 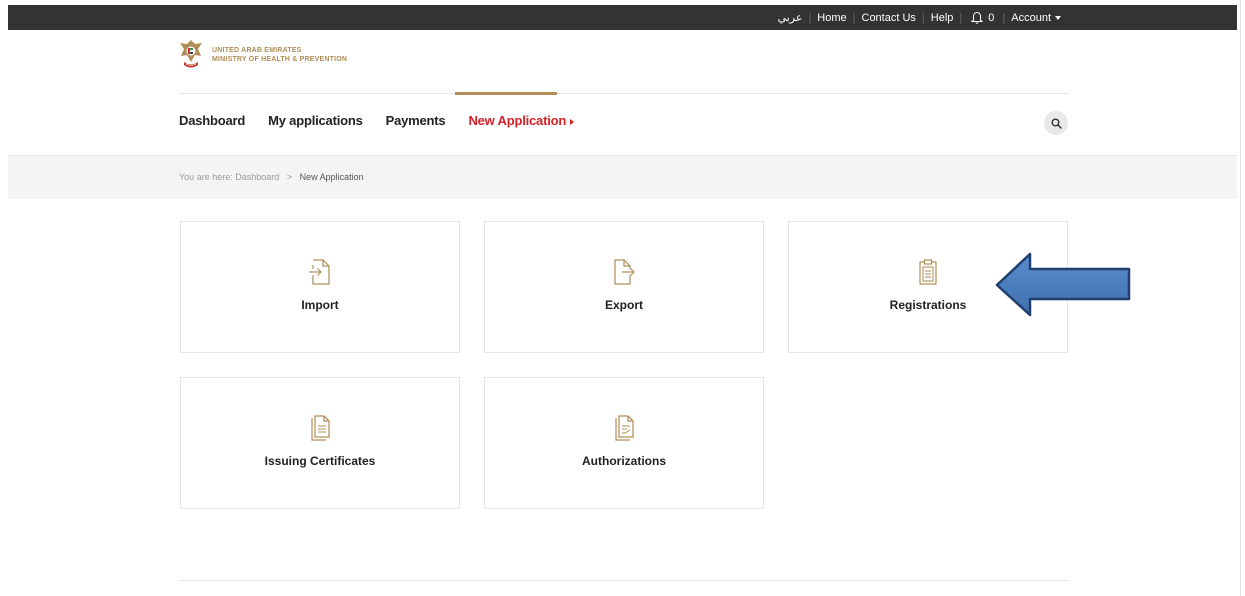 What do you see at coordinates (320, 428) in the screenshot?
I see `document-icon` at bounding box center [320, 428].